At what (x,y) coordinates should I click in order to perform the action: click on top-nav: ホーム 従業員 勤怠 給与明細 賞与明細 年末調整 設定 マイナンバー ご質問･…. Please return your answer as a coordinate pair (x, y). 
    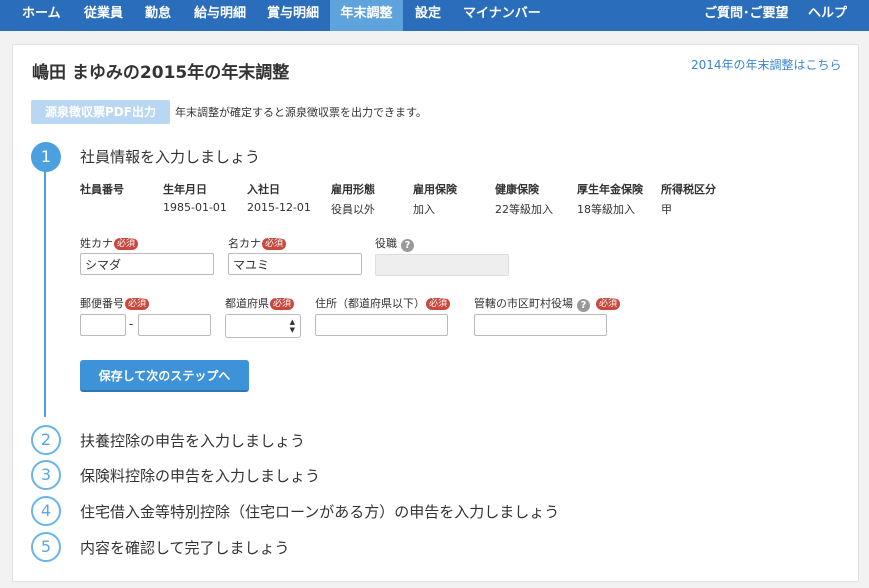
    Looking at the image, I should click on (434, 15).